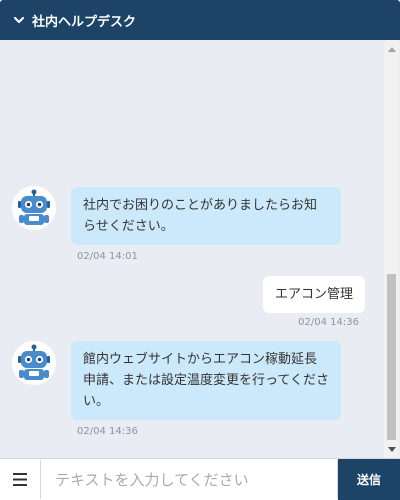 The image size is (400, 500). I want to click on scroll-up-arrow-icon, so click(391, 49).